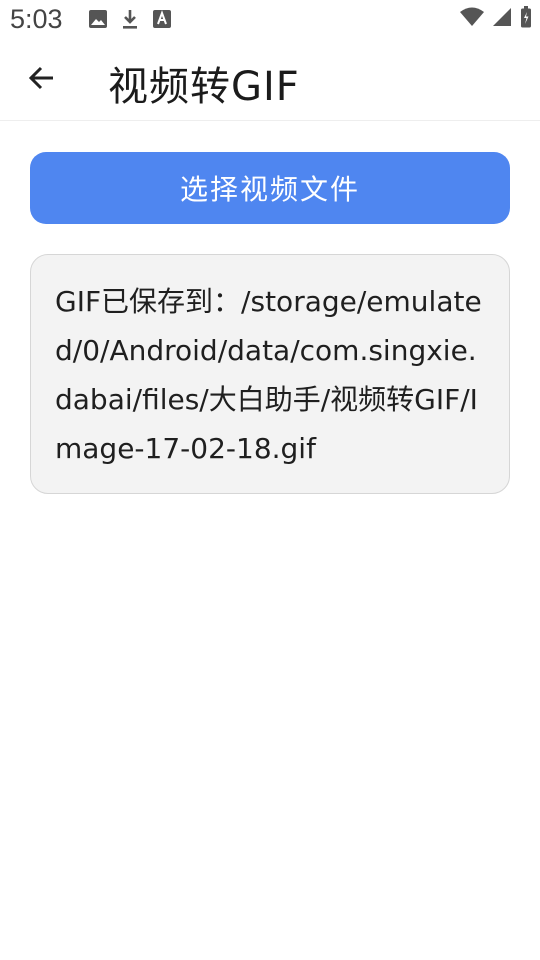 This screenshot has width=540, height=960. Describe the element at coordinates (502, 19) in the screenshot. I see `signal-icon` at that location.